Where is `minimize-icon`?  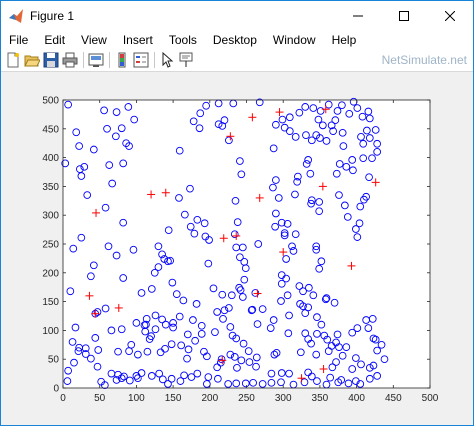
minimize-icon is located at coordinates (358, 16).